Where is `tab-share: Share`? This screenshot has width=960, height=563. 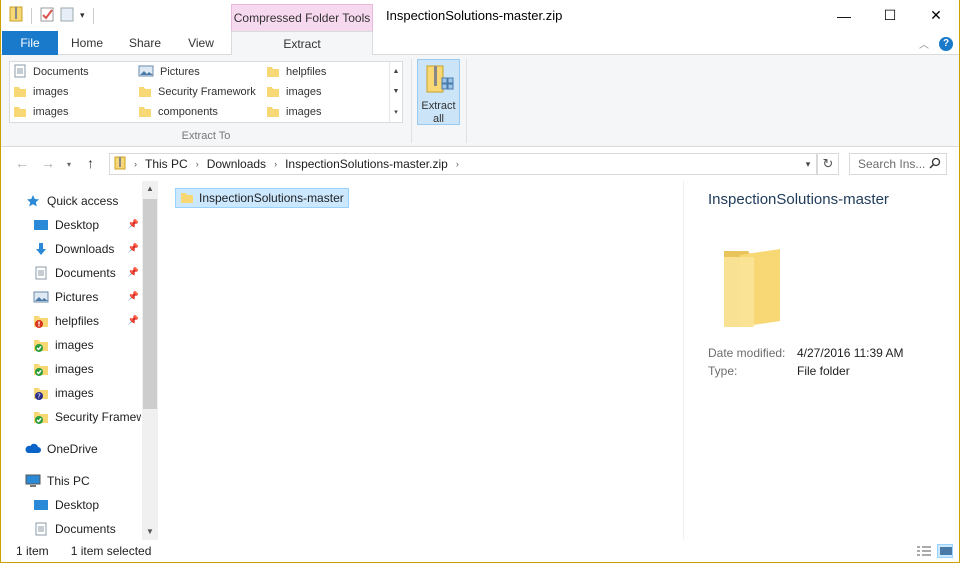
tab-share: Share is located at coordinates (145, 43).